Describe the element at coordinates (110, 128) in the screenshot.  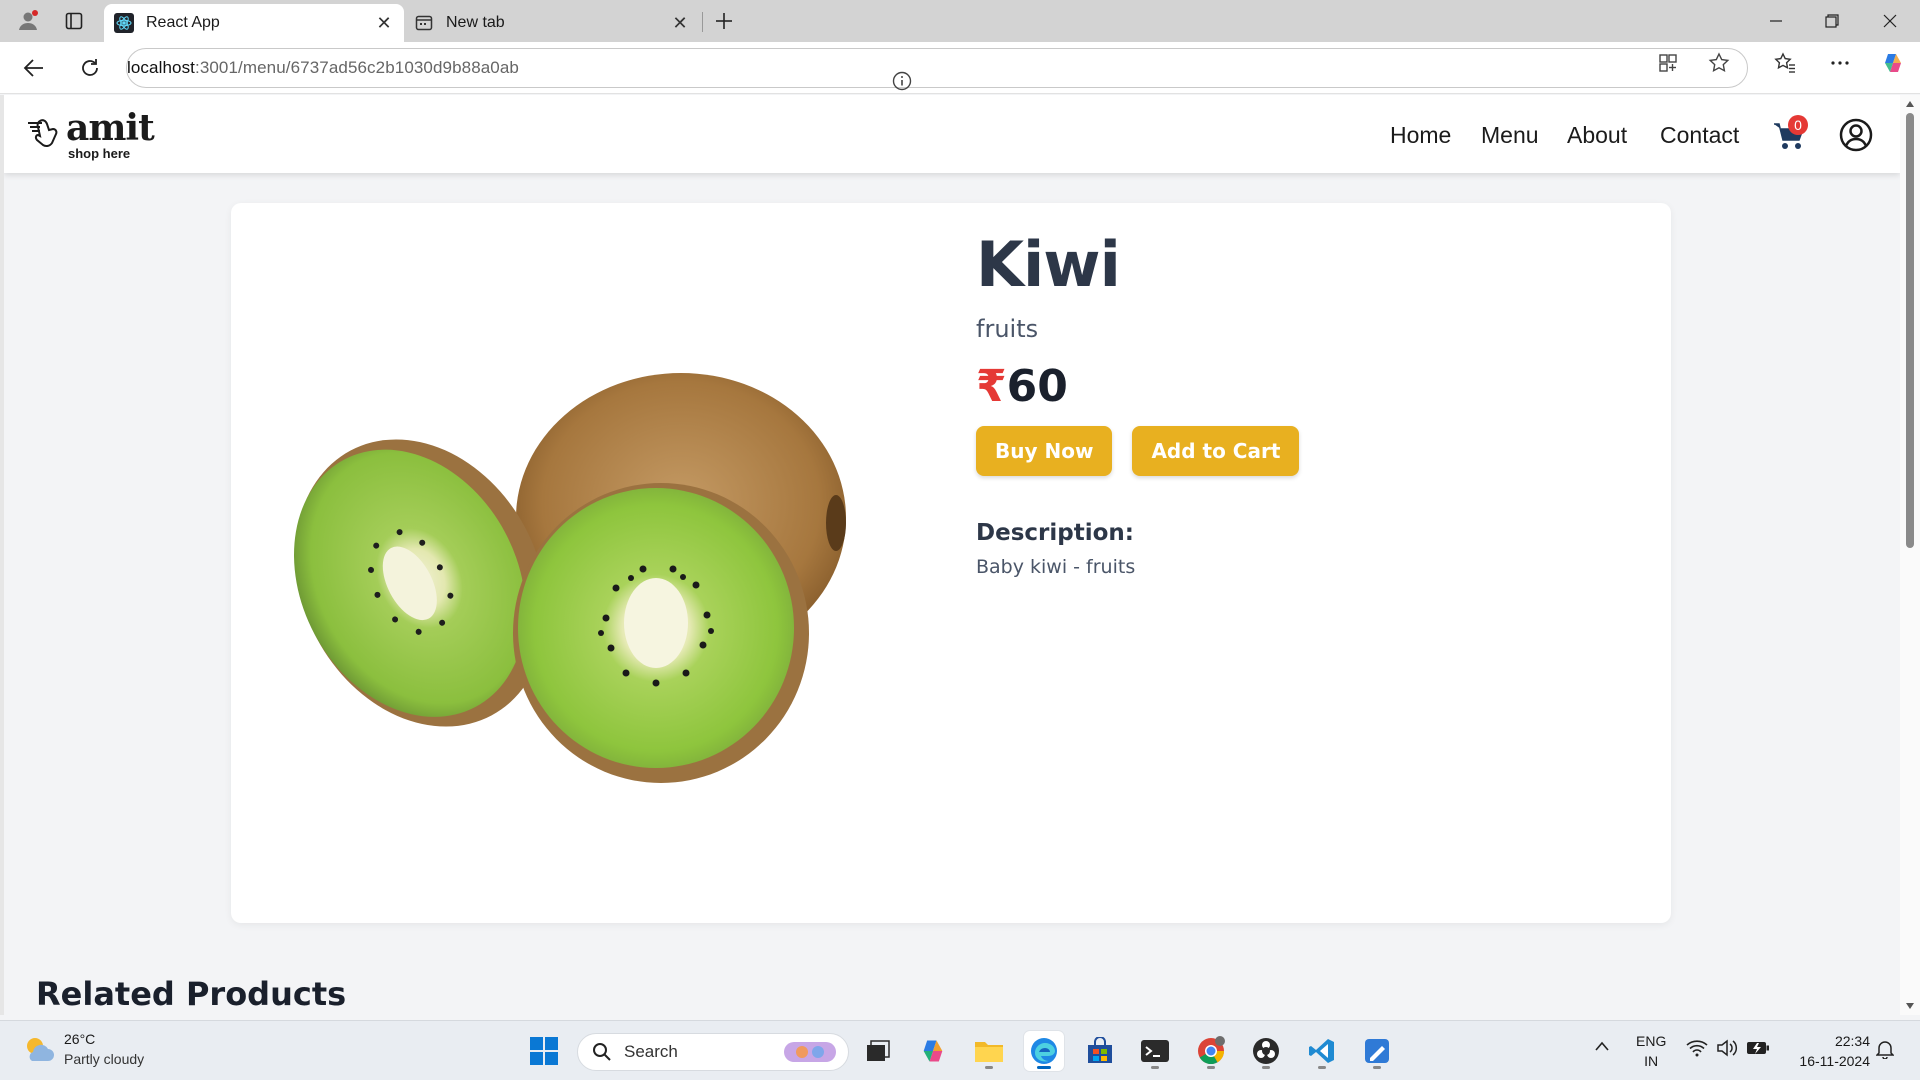
I see `logo-text: amit` at that location.